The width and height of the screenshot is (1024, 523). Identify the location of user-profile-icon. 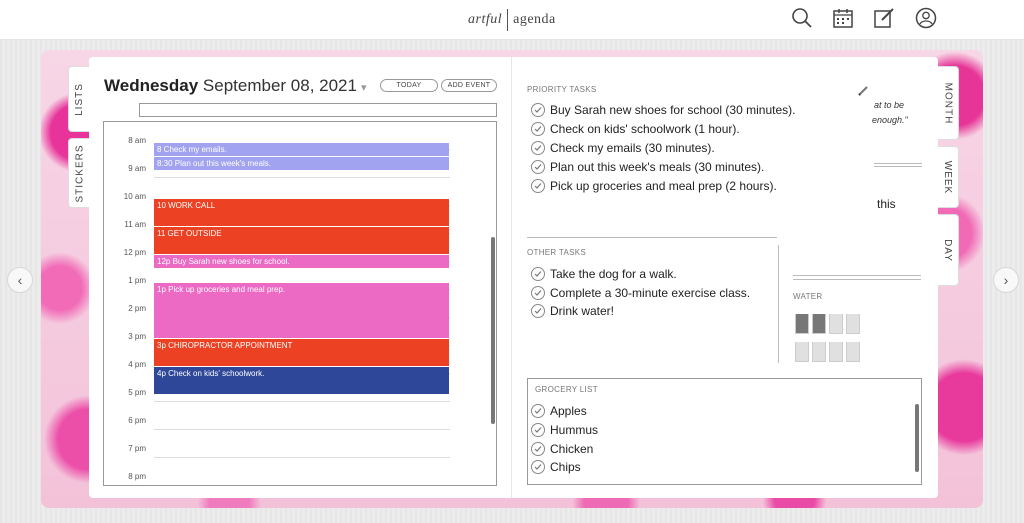
(926, 18).